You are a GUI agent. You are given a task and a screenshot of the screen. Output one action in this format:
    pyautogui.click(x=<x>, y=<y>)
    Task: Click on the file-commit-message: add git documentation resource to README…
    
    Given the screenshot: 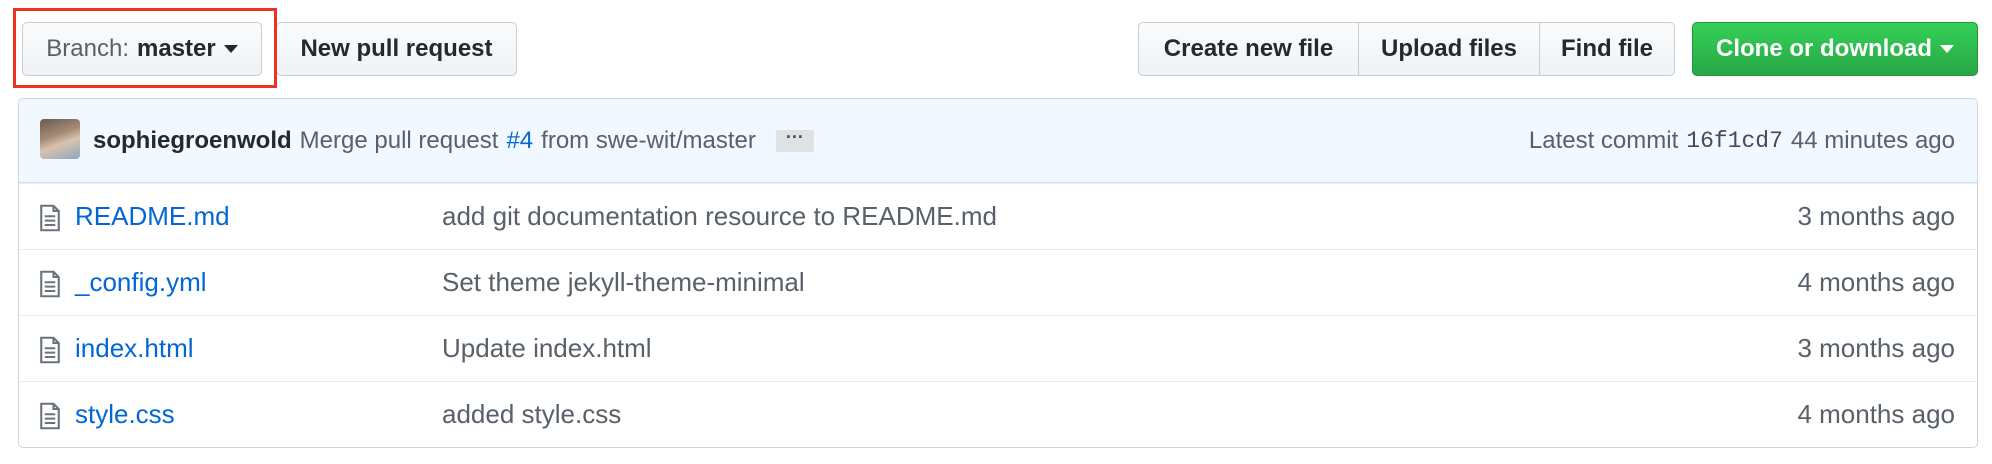 What is the action you would take?
    pyautogui.click(x=719, y=216)
    